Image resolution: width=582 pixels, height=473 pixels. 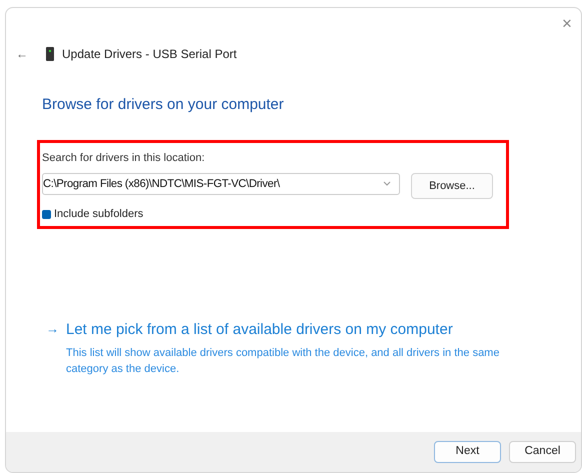 What do you see at coordinates (124, 158) in the screenshot?
I see `location-label: Search for drivers in this location:` at bounding box center [124, 158].